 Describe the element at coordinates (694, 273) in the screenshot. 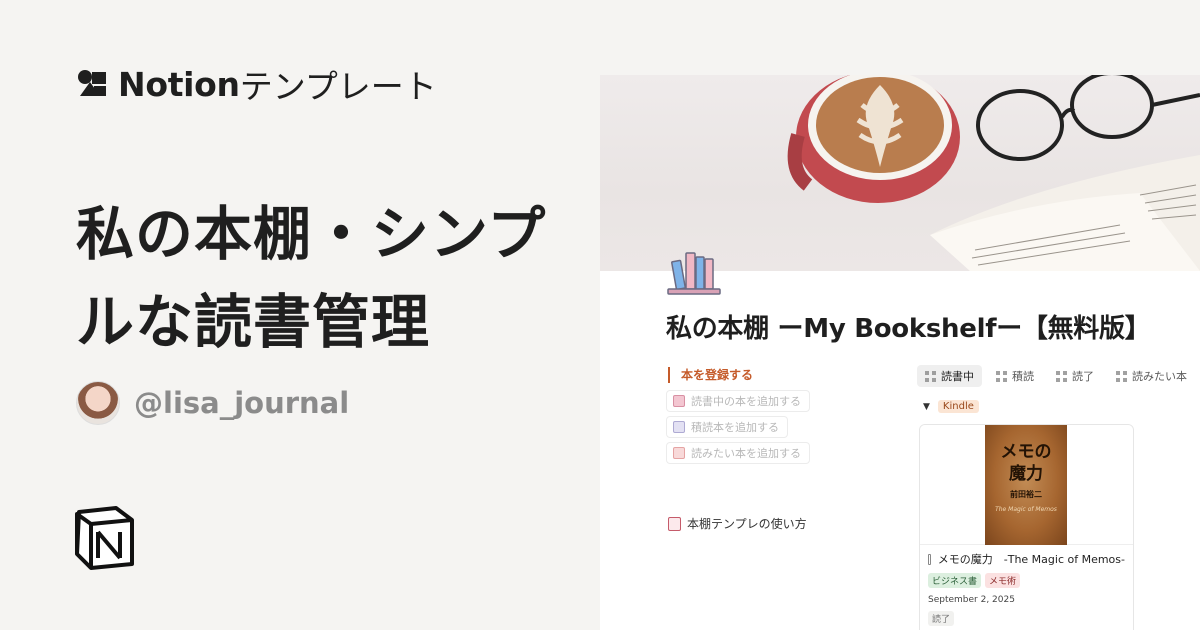

I see `bookshelf-icon` at that location.